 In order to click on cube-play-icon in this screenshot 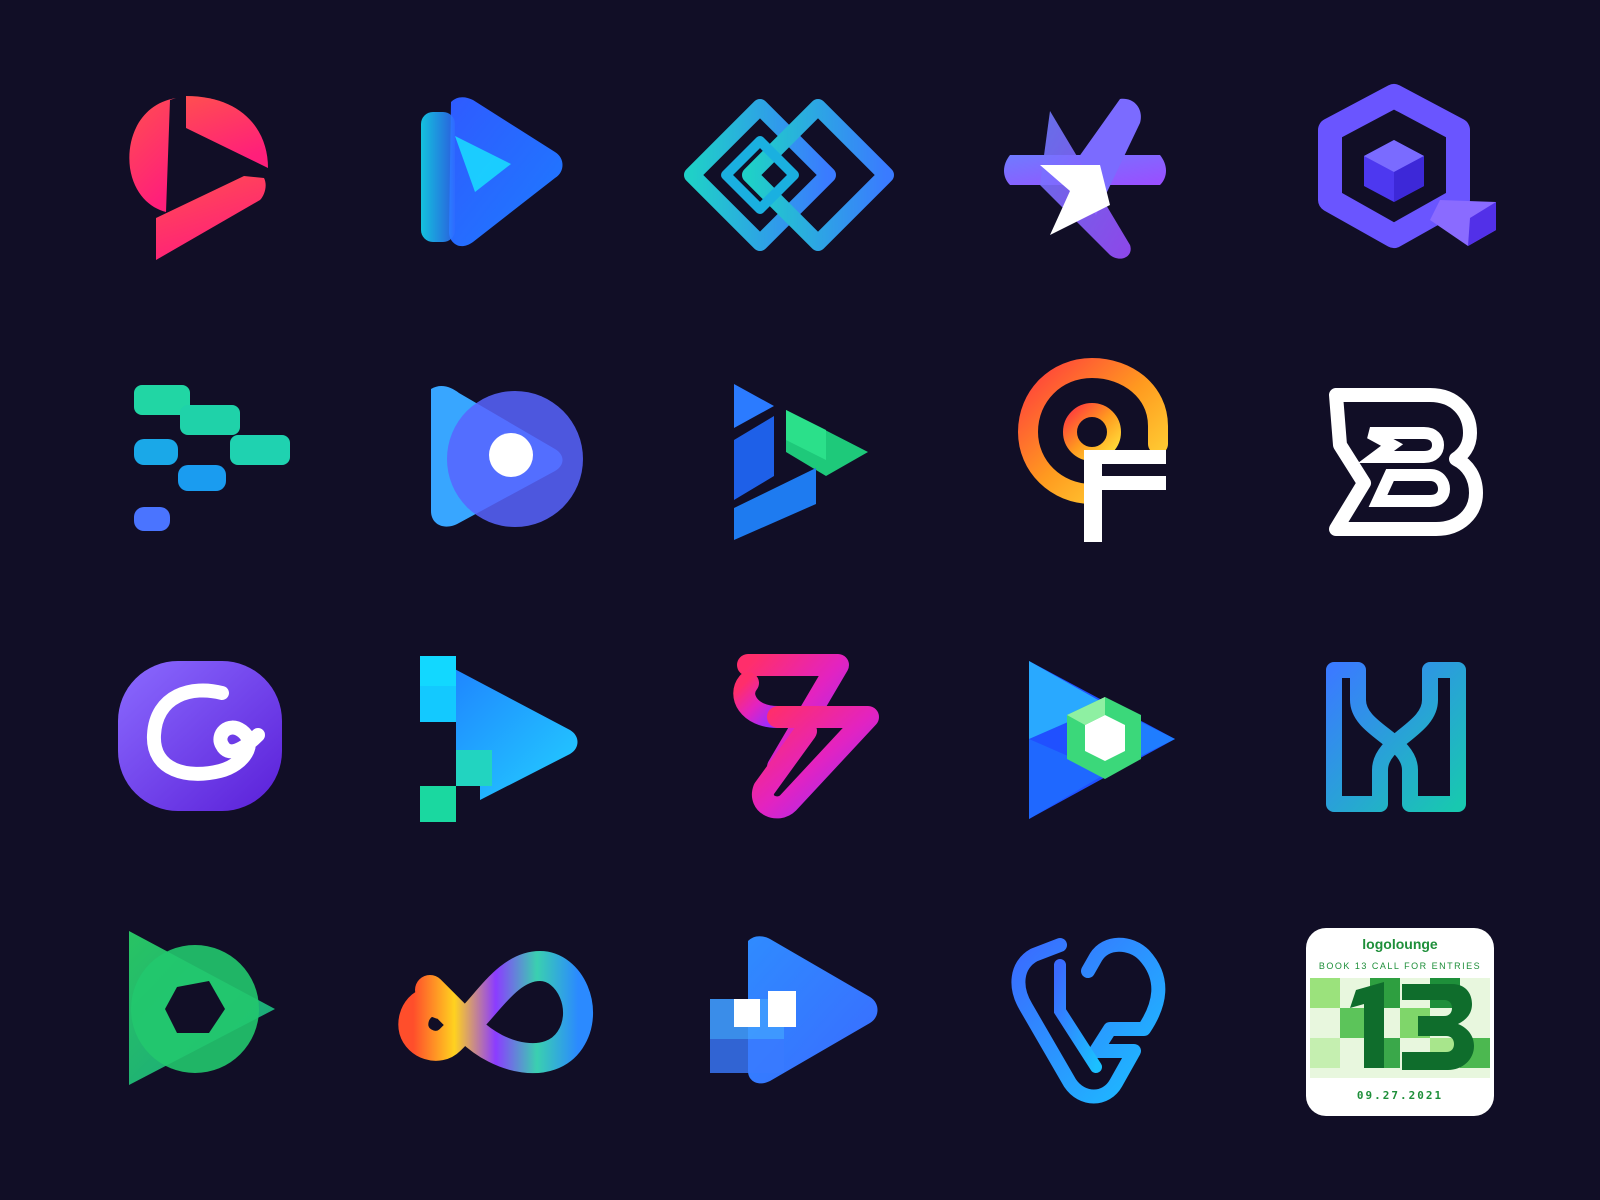, I will do `click(805, 462)`.